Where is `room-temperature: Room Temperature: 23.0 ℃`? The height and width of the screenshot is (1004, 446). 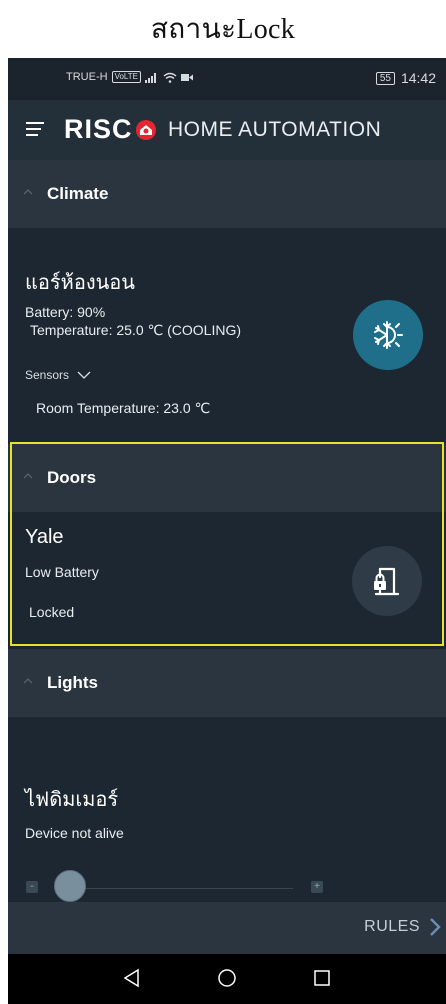 room-temperature: Room Temperature: 23.0 ℃ is located at coordinates (123, 408).